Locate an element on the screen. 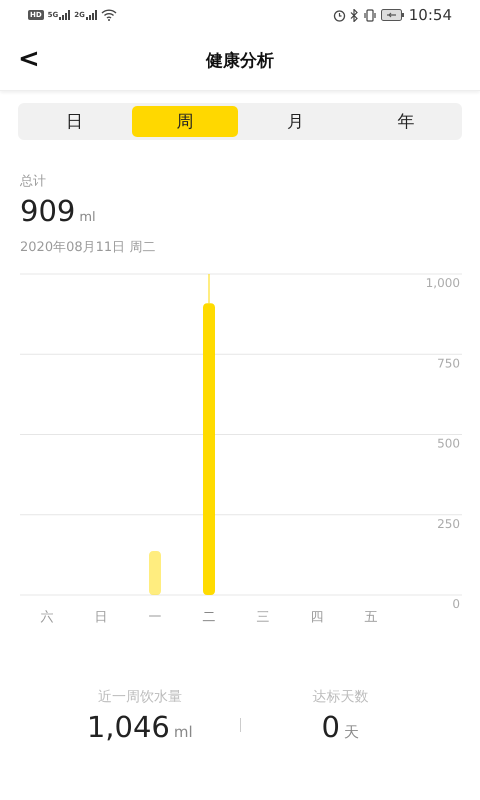 Image resolution: width=480 pixels, height=800 pixels. period-tab: 周 is located at coordinates (185, 121).